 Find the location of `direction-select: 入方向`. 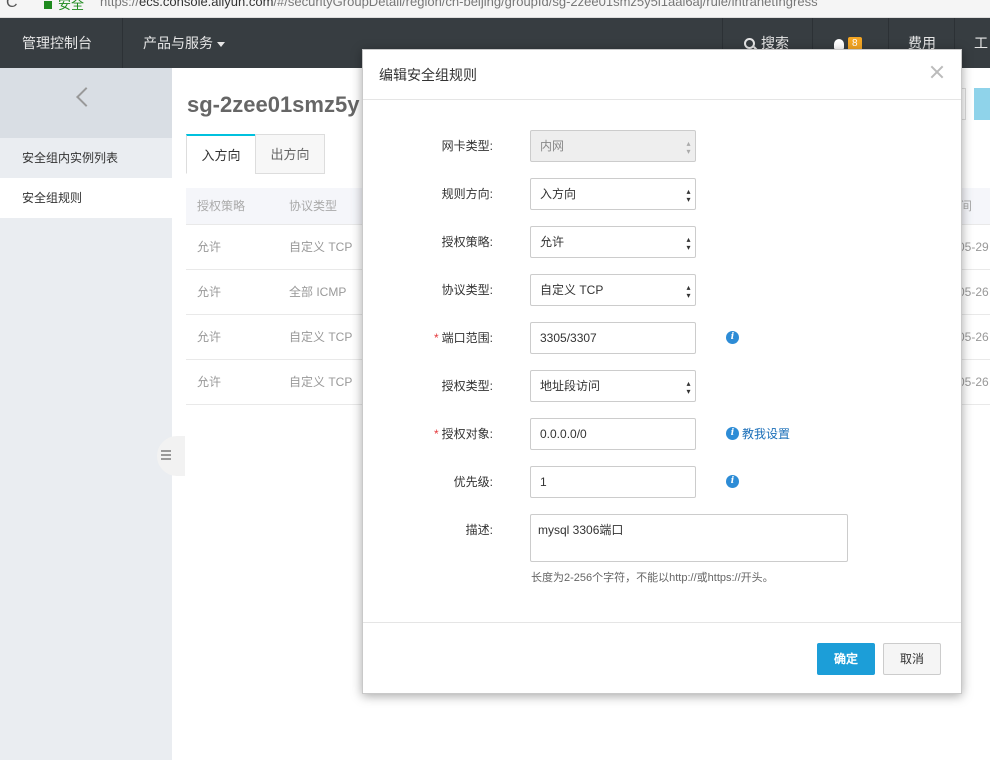

direction-select: 入方向 is located at coordinates (613, 194).